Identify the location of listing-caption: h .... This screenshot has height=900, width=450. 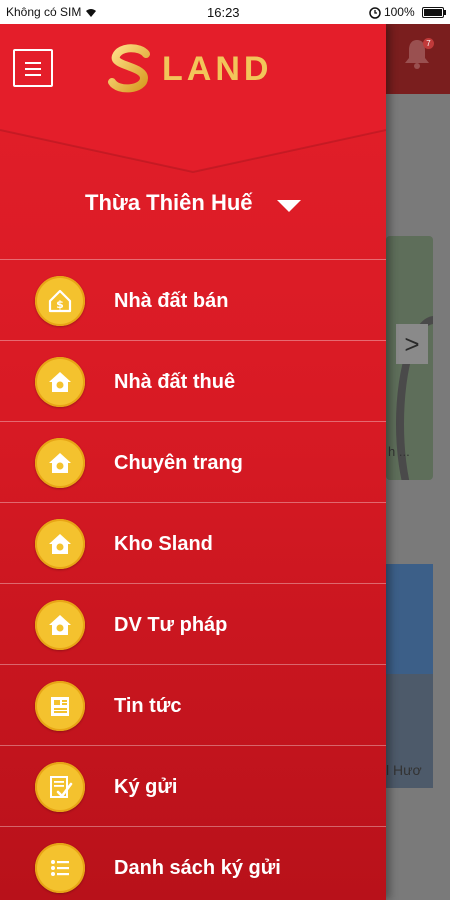
(399, 451).